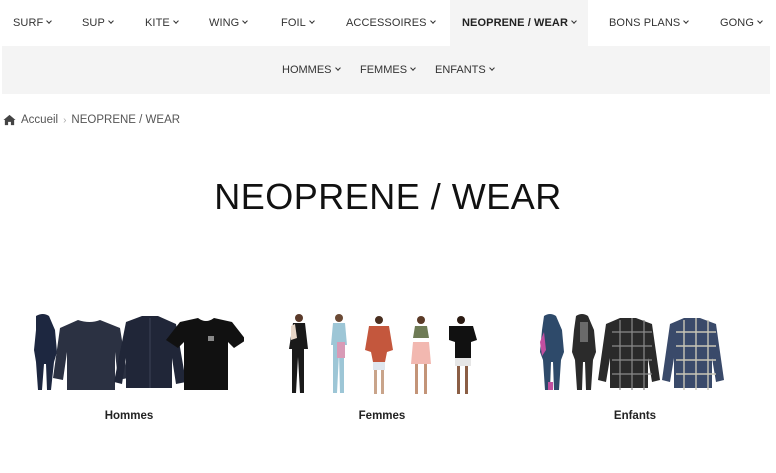 This screenshot has width=776, height=473. I want to click on nav-item-label: SURF, so click(28, 23).